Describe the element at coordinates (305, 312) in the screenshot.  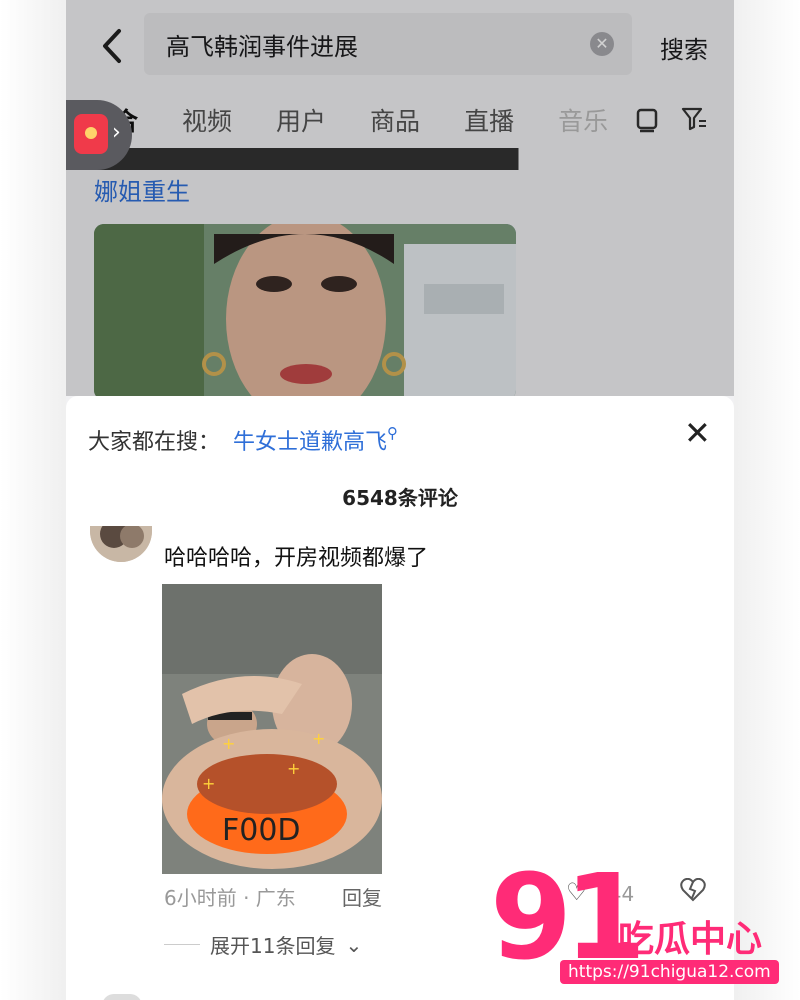
I see `video-thumbnail` at that location.